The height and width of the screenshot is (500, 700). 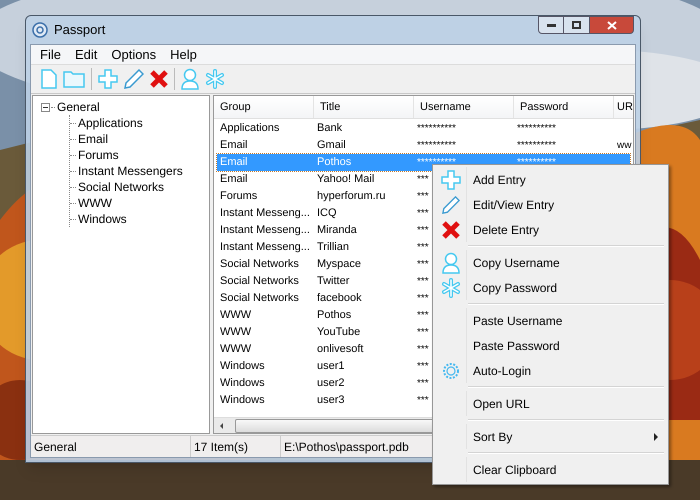 I want to click on table-cell-text: onlivesoft, so click(x=340, y=350).